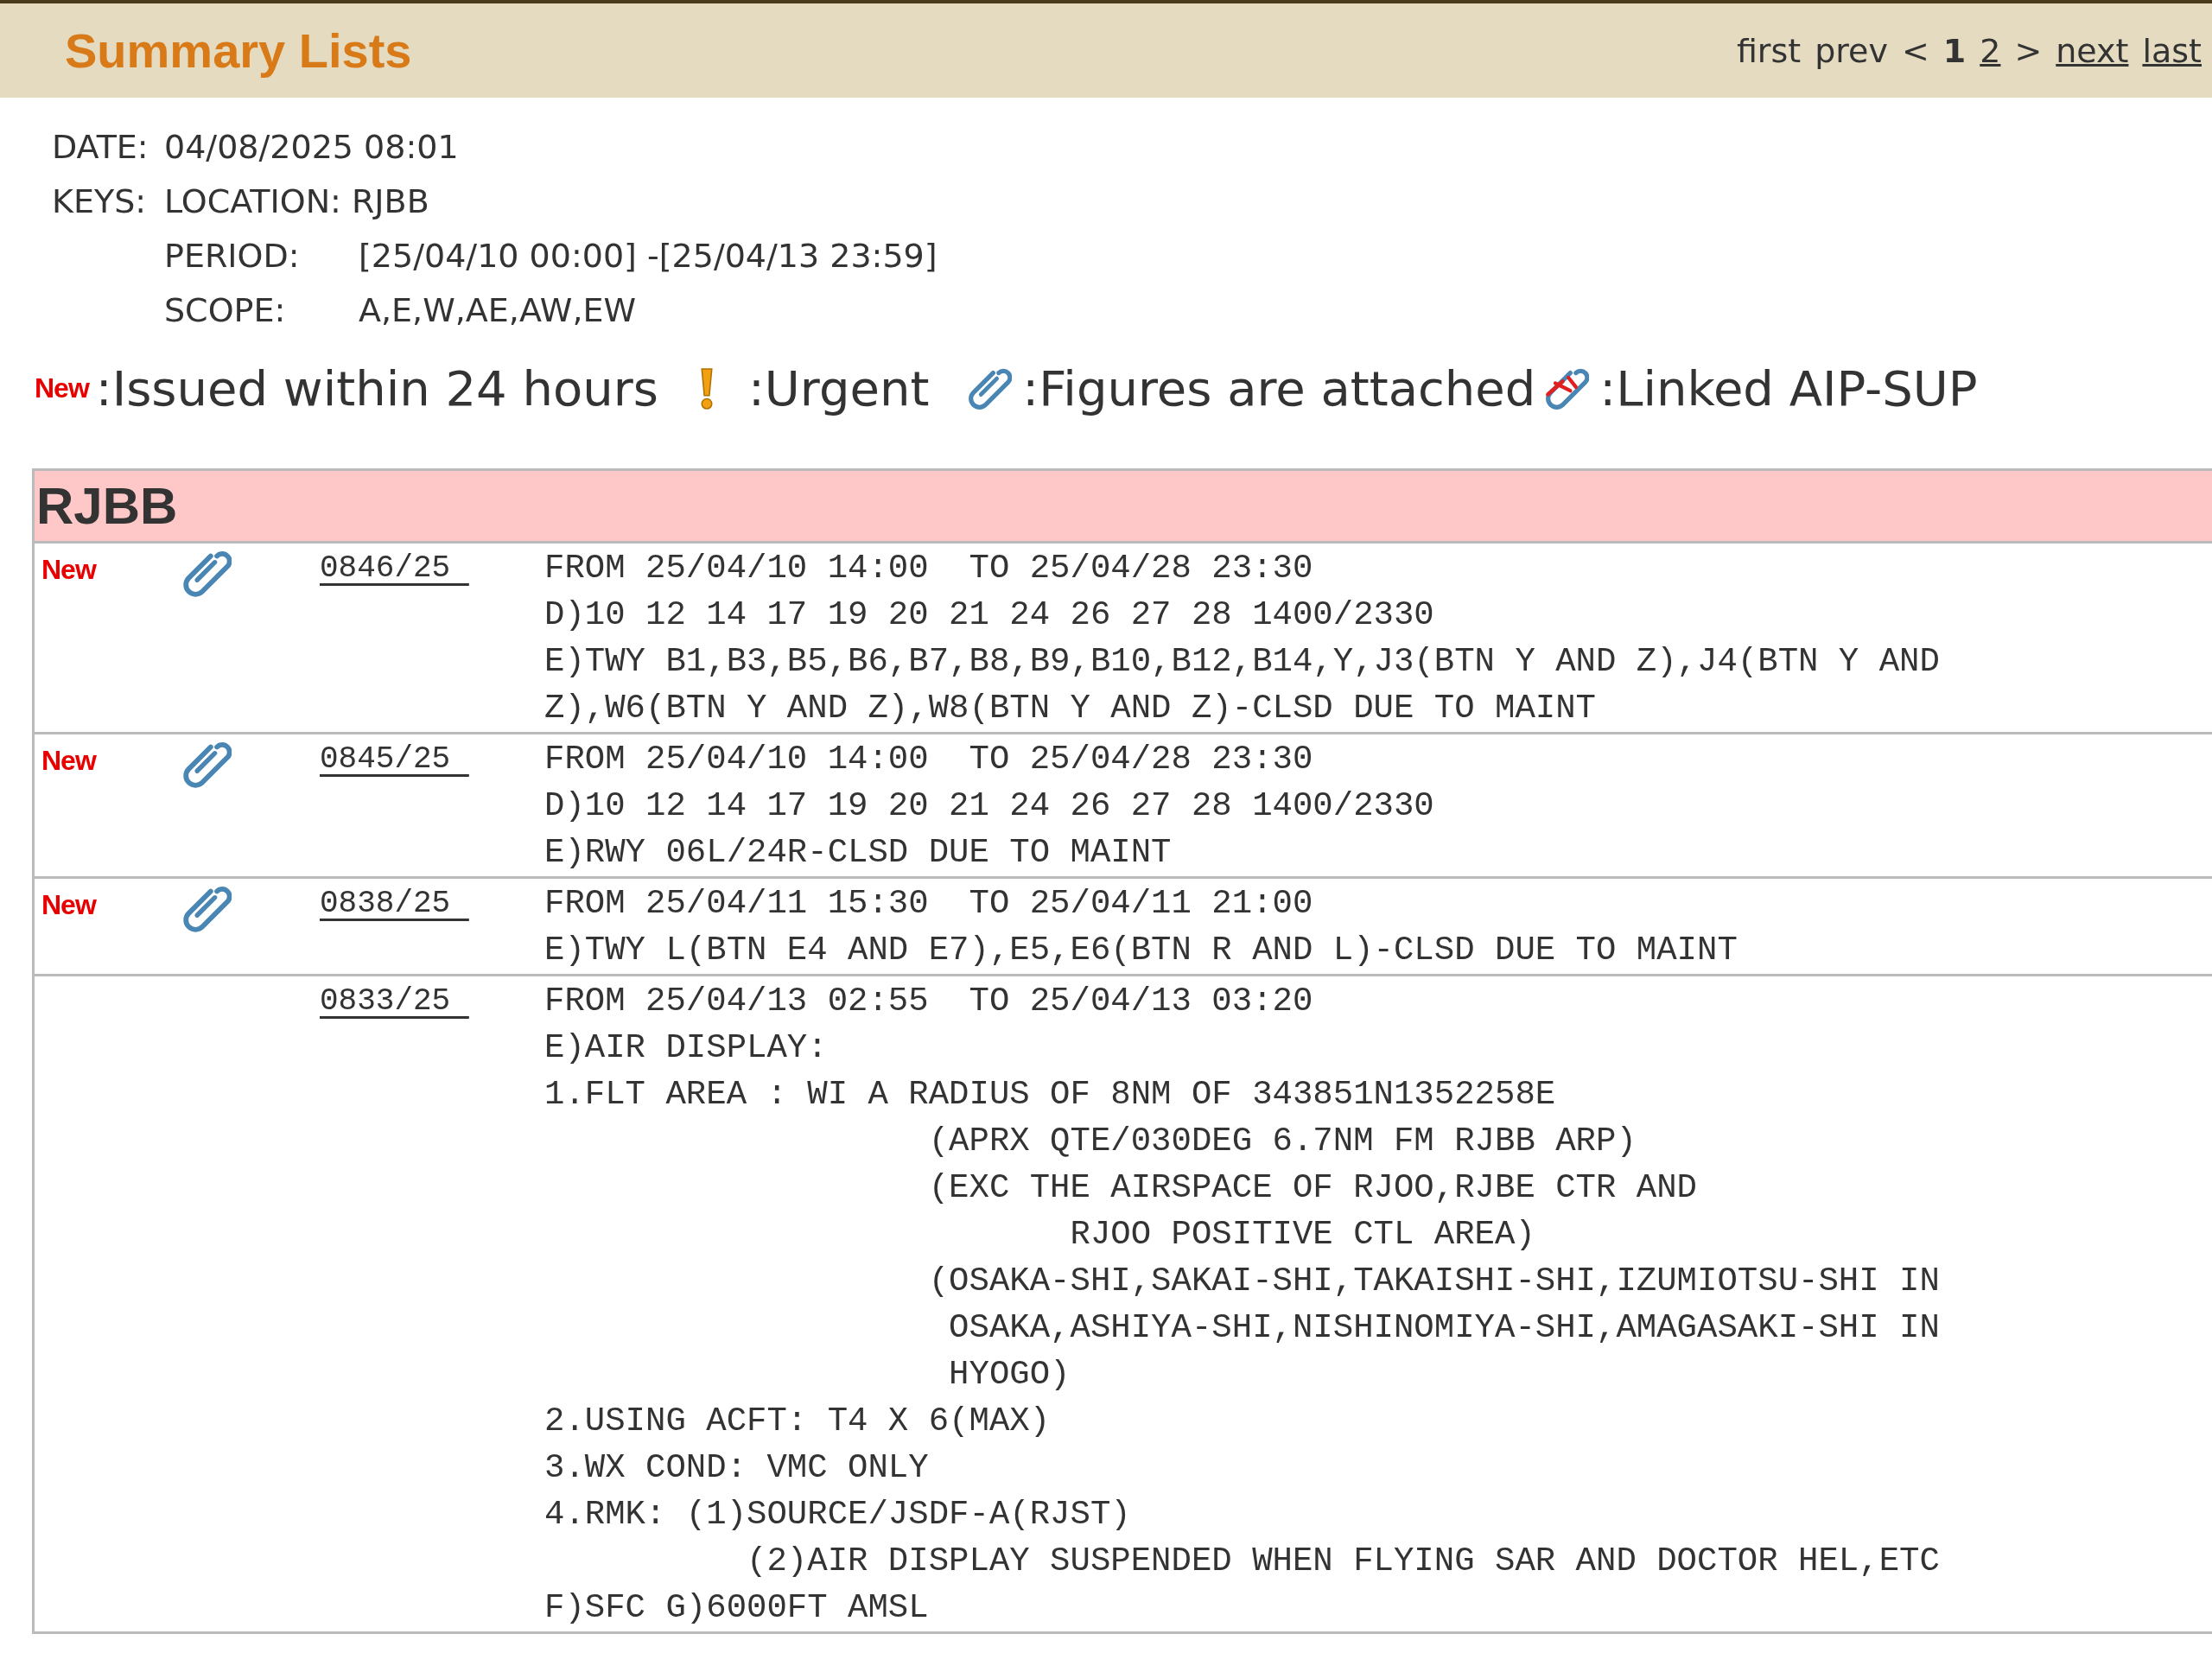  Describe the element at coordinates (405, 904) in the screenshot. I see `notam-number-link: 0838/25` at that location.